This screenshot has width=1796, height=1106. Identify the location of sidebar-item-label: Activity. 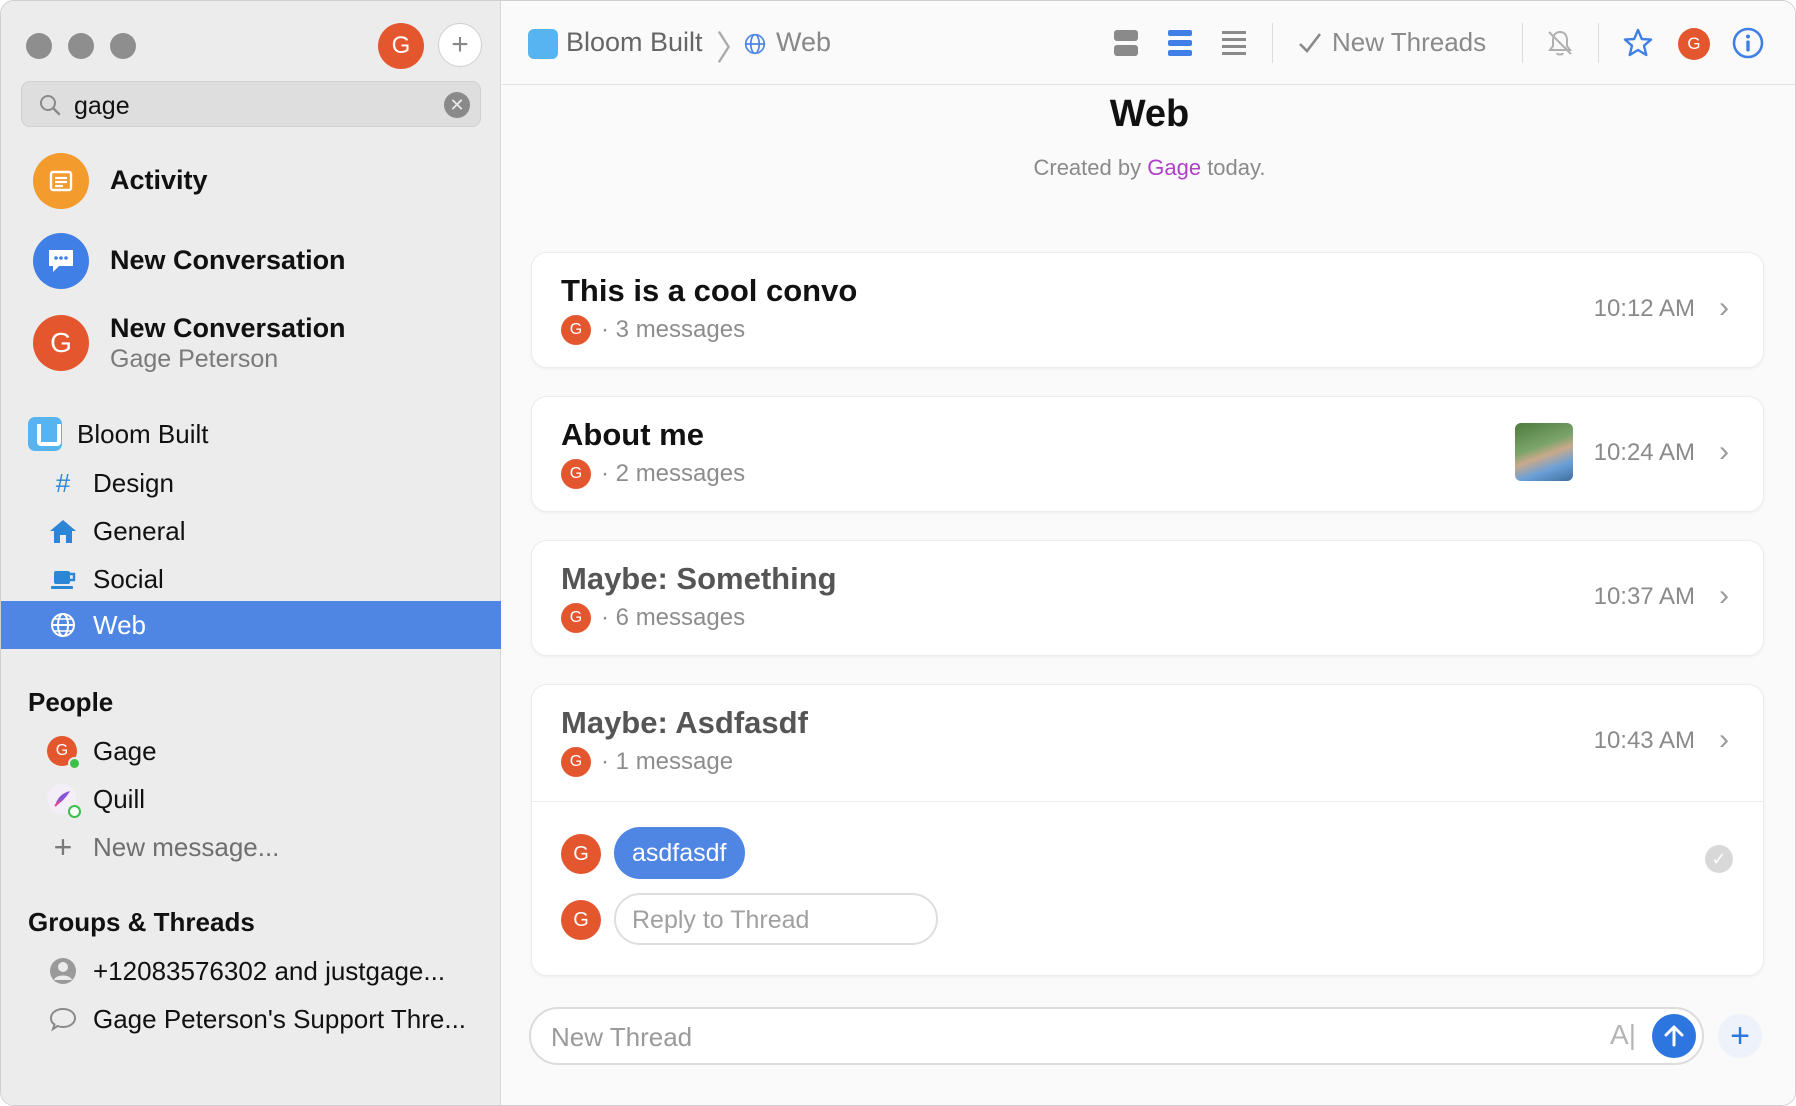
(159, 180).